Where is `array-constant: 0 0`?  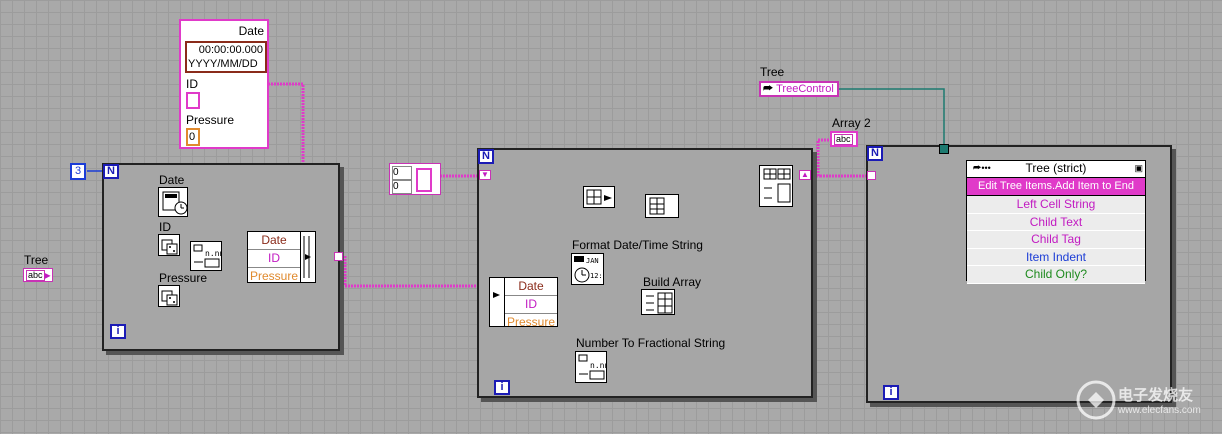 array-constant: 0 0 is located at coordinates (415, 179).